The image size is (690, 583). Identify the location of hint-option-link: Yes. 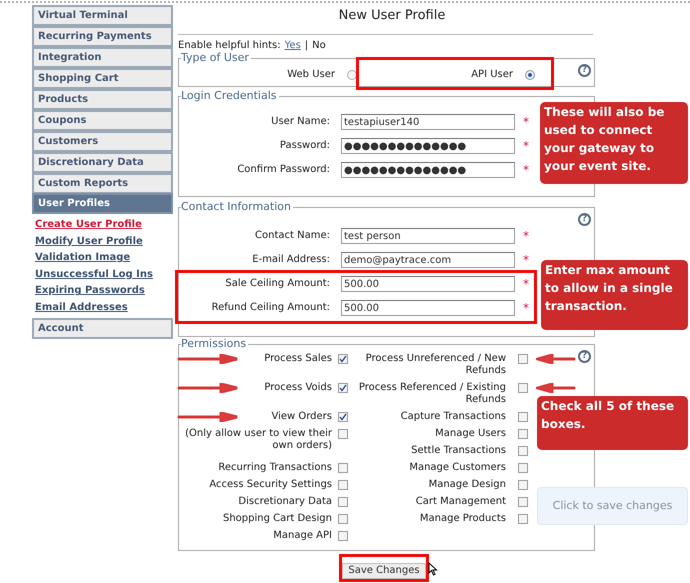
(292, 46).